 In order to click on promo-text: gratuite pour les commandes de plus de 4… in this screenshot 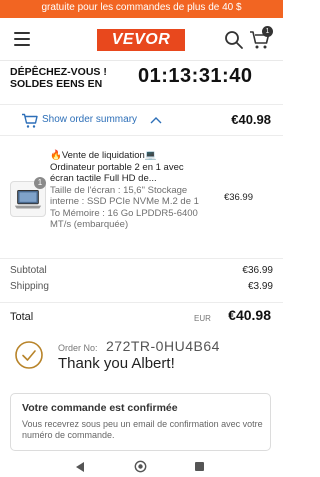, I will do `click(141, 7)`.